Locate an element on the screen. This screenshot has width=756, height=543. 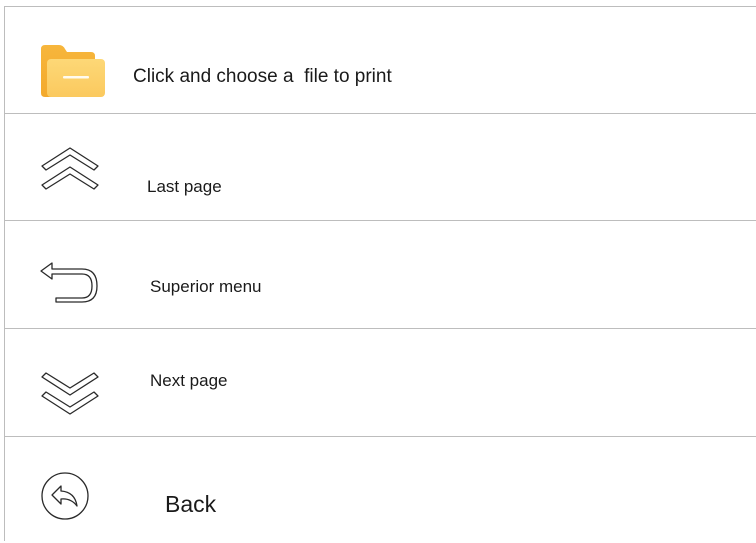
last-page-label: Last page is located at coordinates (184, 186).